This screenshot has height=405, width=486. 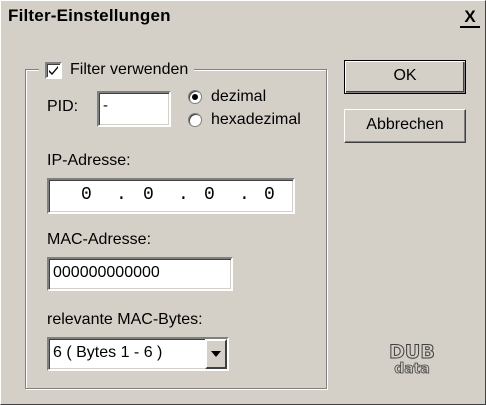 I want to click on use-filter-checkbox-row: Filter verwenden, so click(x=117, y=70).